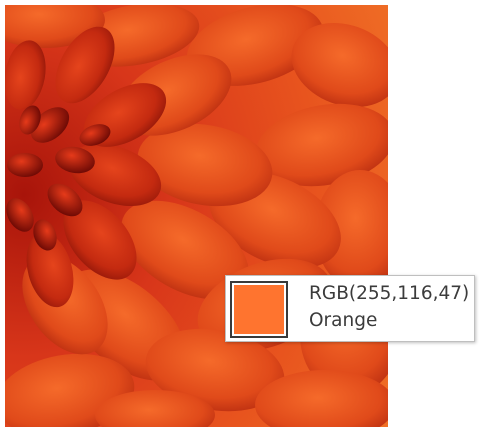 This screenshot has height=430, width=479. Describe the element at coordinates (389, 307) in the screenshot. I see `color-info: RGB(255,116,47) Orange` at that location.